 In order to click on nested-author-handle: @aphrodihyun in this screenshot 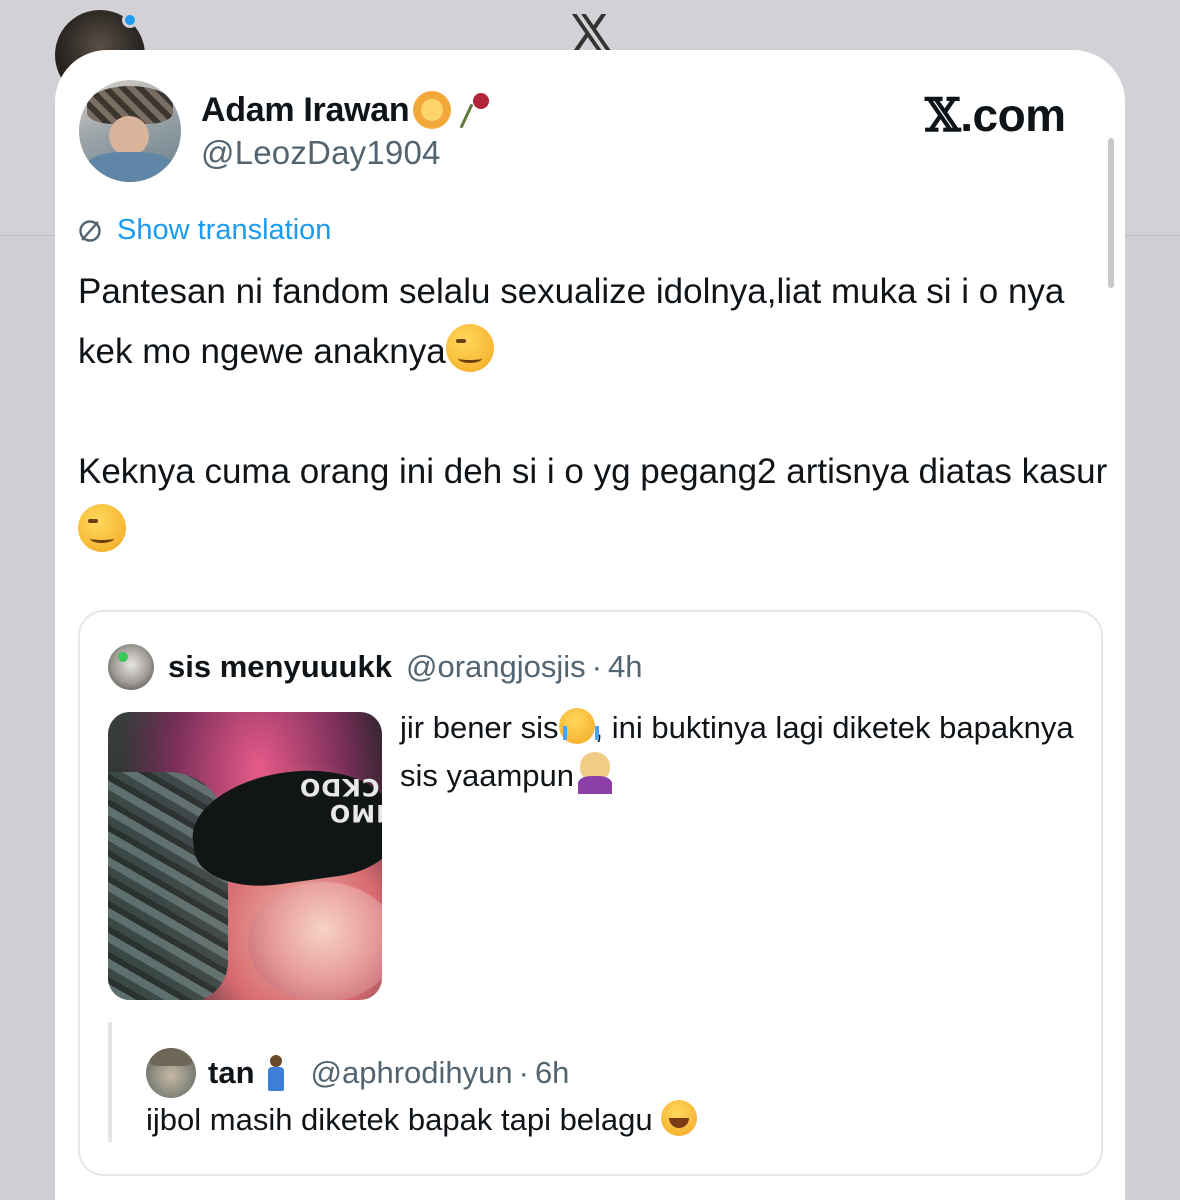, I will do `click(412, 1073)`.